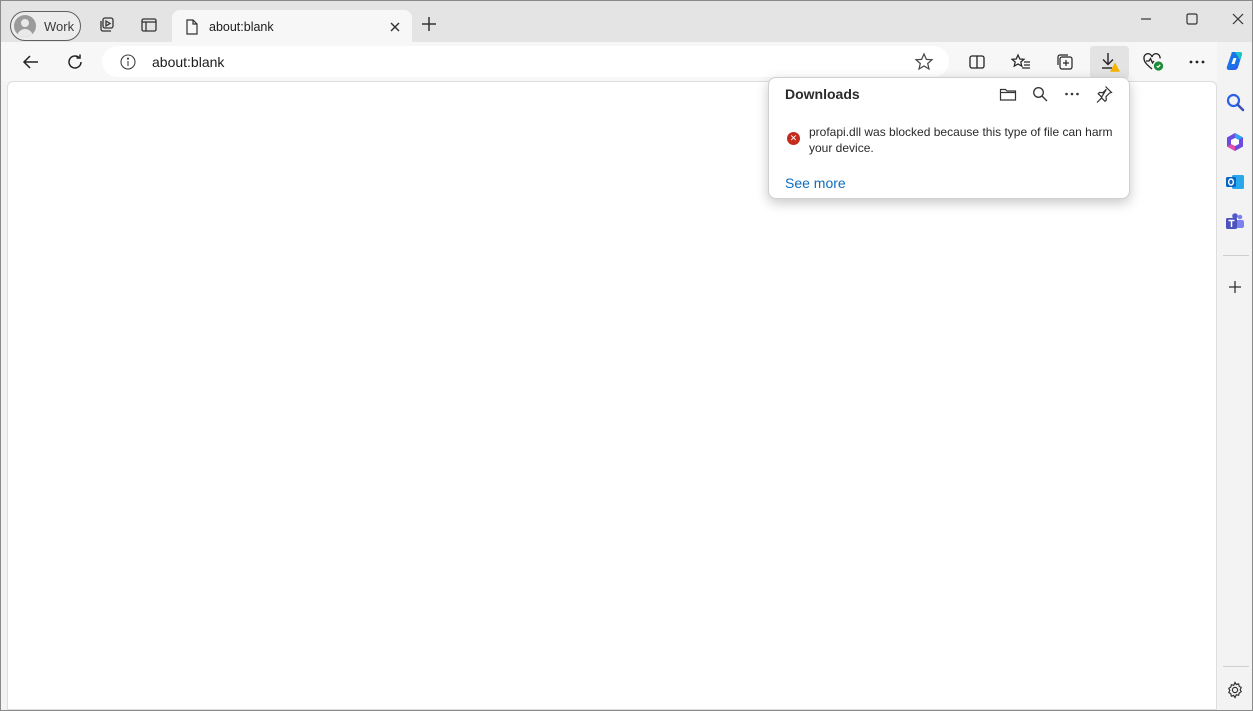  Describe the element at coordinates (1021, 62) in the screenshot. I see `favorites-icon` at that location.